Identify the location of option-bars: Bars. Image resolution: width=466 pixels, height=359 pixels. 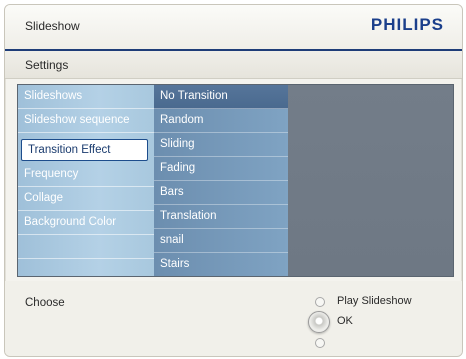
(221, 193).